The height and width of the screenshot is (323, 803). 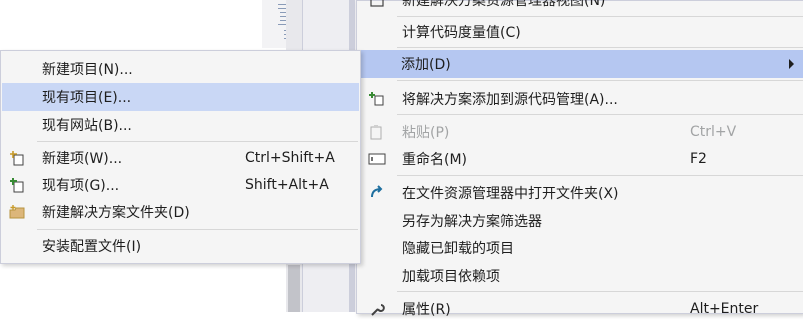 What do you see at coordinates (426, 133) in the screenshot?
I see `menu-item-label: 粘贴(P)` at bounding box center [426, 133].